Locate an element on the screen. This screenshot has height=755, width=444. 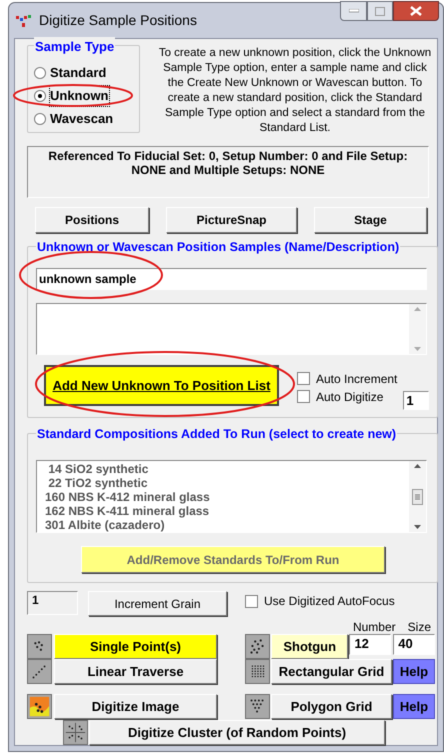
group-label: Sample Type is located at coordinates (75, 46).